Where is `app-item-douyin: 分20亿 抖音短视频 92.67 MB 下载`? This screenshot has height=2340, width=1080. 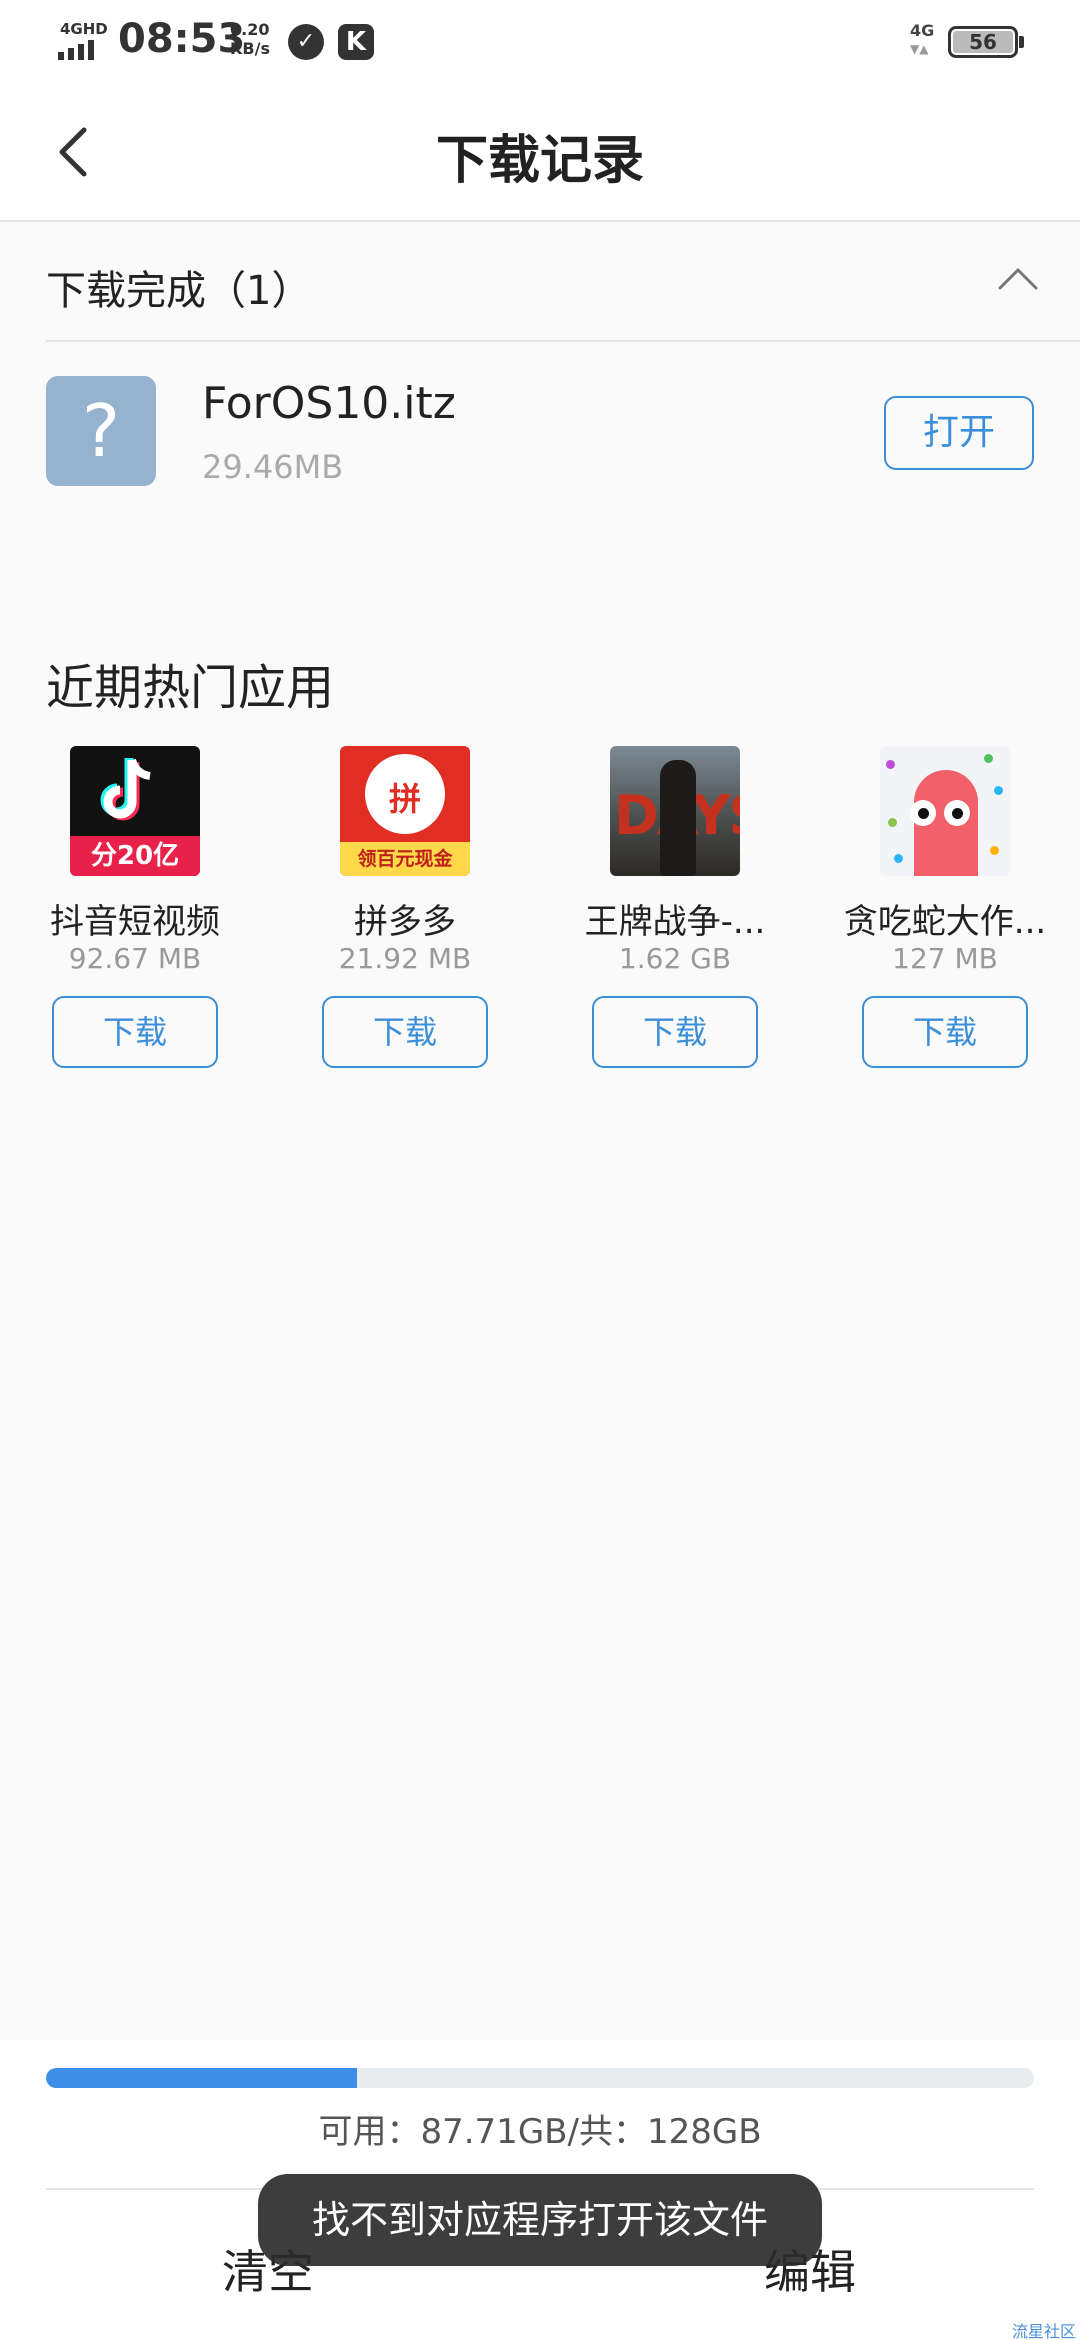
app-item-douyin: 分20亿 抖音短视频 92.67 MB 下载 is located at coordinates (135, 909).